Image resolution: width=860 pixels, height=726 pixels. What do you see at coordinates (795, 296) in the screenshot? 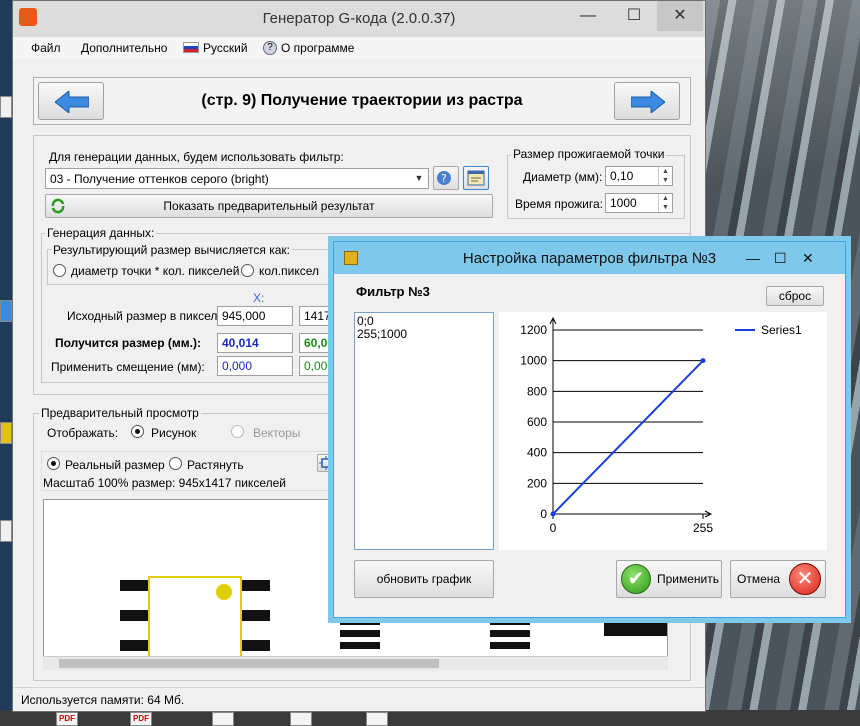
I see `reset-button: сброс` at bounding box center [795, 296].